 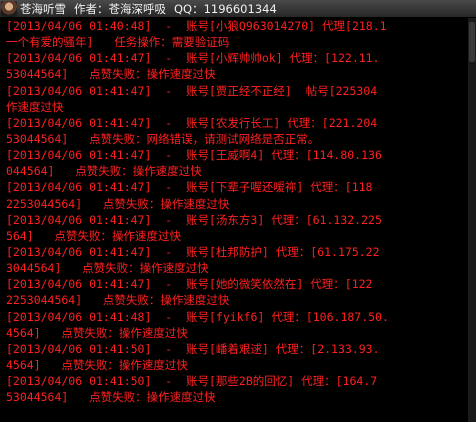 What do you see at coordinates (43, 8) in the screenshot?
I see `app-name: 苍海听雪` at bounding box center [43, 8].